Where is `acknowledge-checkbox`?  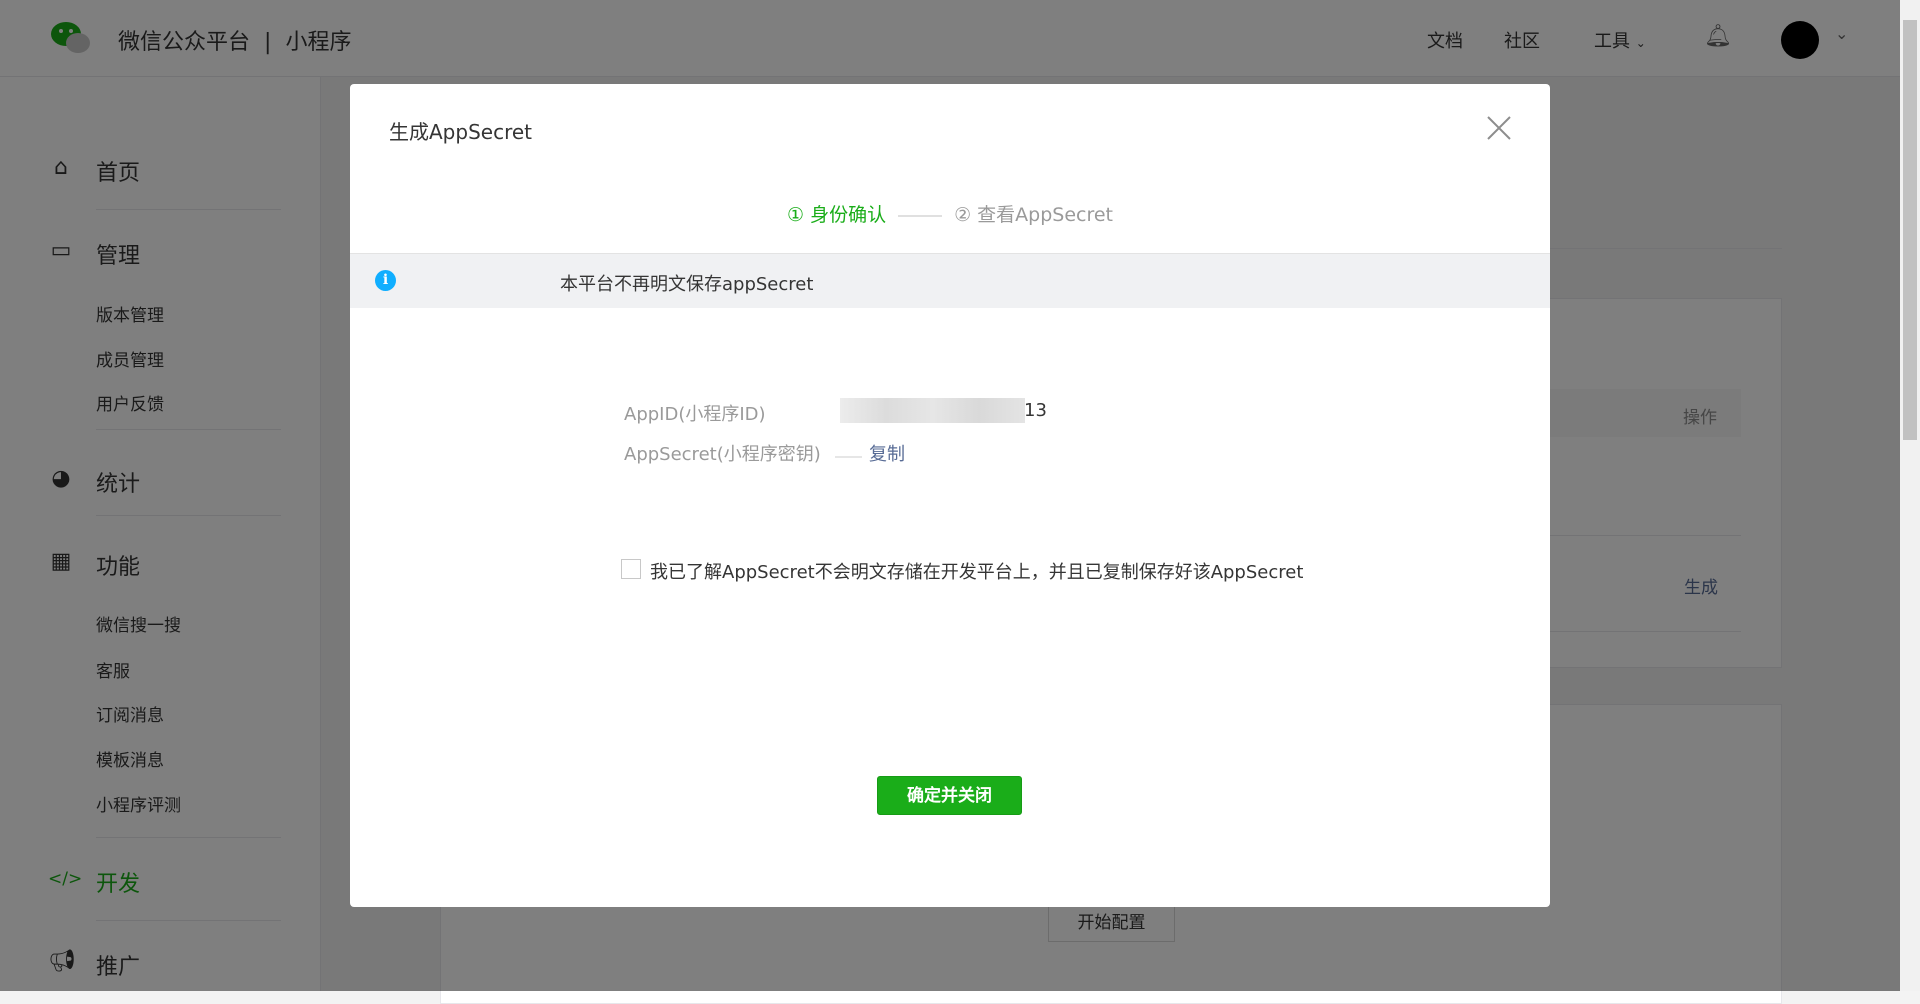
acknowledge-checkbox is located at coordinates (631, 569).